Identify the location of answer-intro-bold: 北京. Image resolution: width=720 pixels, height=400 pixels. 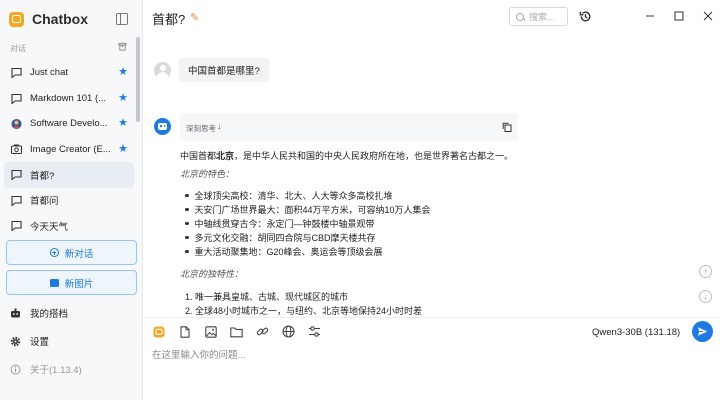
(225, 156).